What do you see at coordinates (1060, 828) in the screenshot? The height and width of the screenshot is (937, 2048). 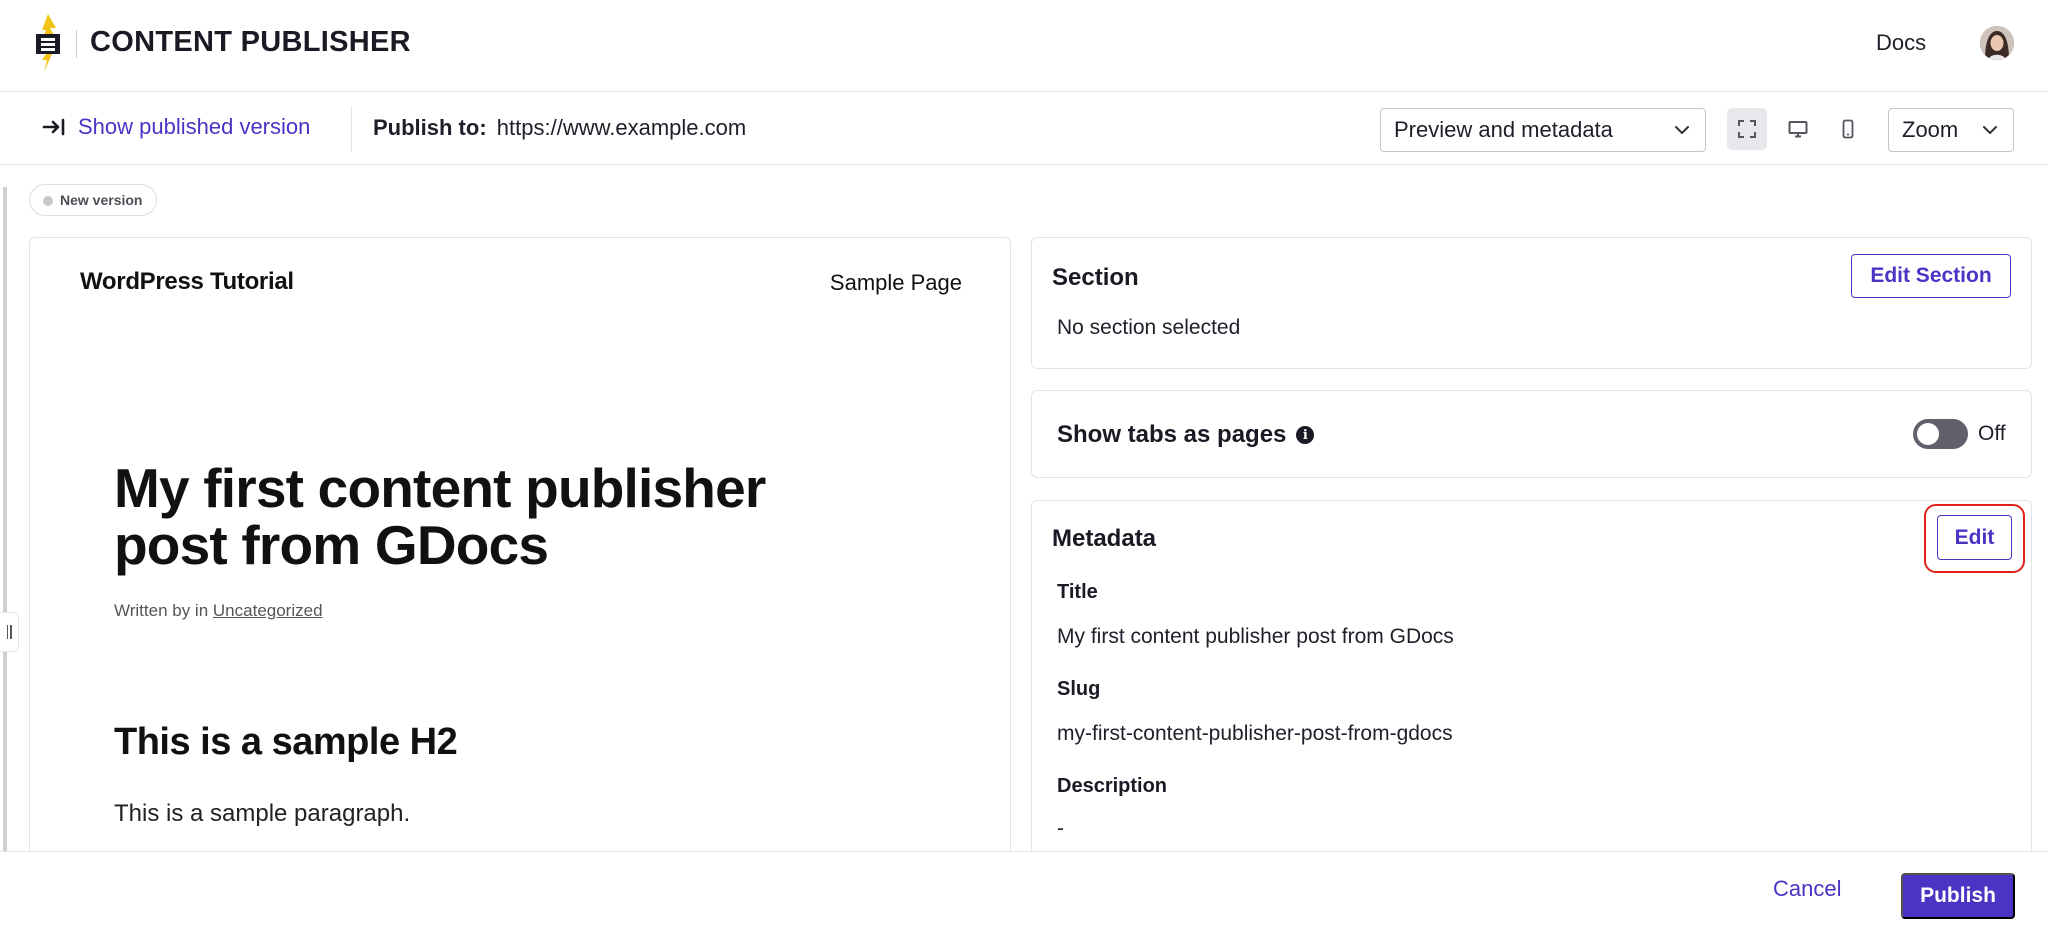 I see `metadata-description-value: -` at bounding box center [1060, 828].